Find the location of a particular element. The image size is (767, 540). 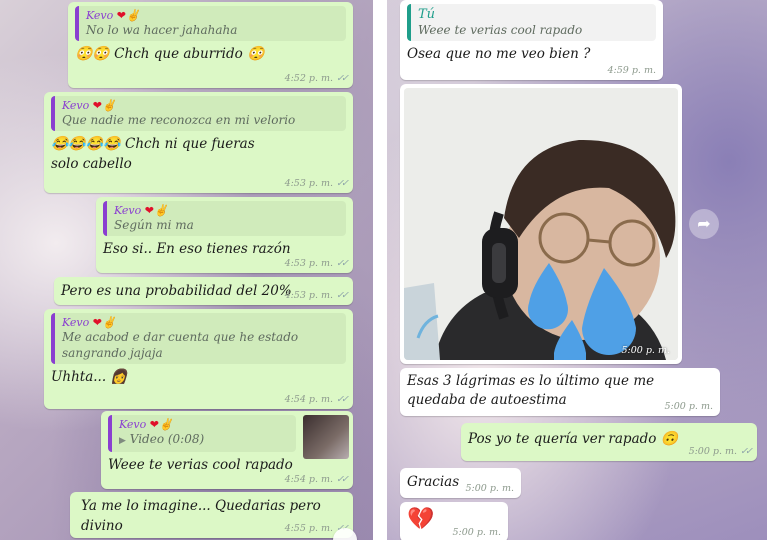

message-bubble: 💔 5:00 p. m. is located at coordinates (454, 521).